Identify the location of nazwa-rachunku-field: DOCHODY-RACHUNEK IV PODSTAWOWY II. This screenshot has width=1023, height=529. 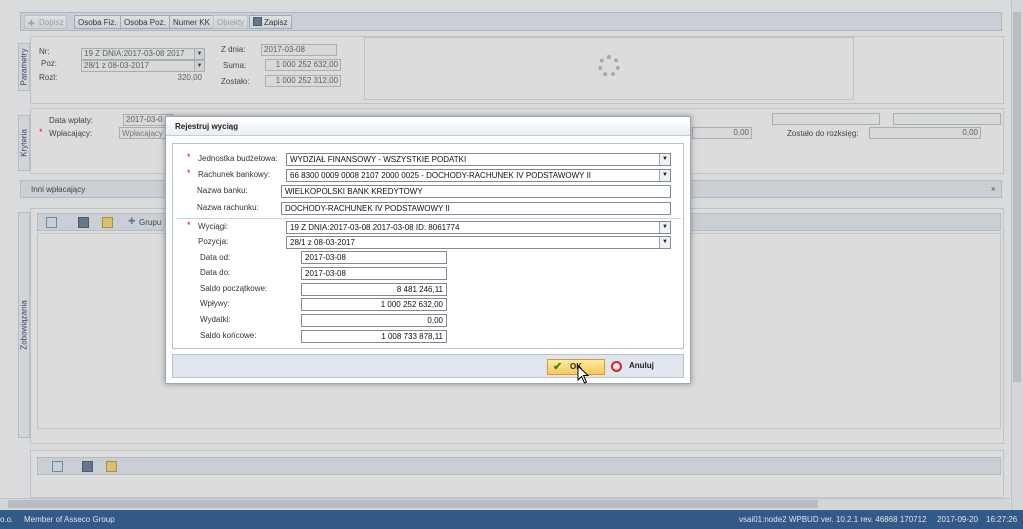
(476, 208).